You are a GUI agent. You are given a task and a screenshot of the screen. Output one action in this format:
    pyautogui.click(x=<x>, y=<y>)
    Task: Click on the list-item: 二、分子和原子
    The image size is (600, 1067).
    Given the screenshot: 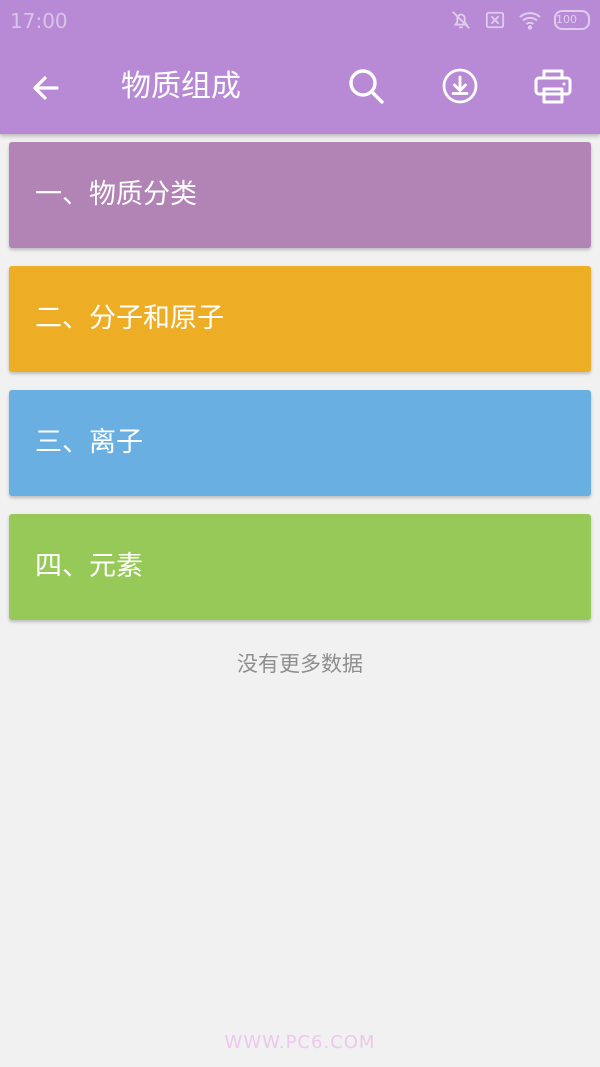 What is the action you would take?
    pyautogui.click(x=300, y=319)
    